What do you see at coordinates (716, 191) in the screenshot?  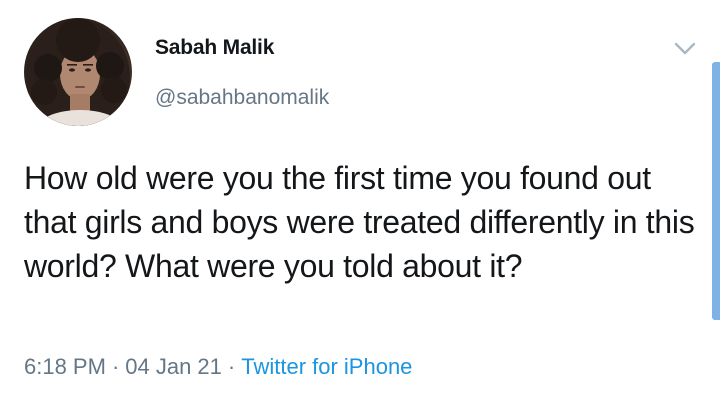 I see `scrollbar` at bounding box center [716, 191].